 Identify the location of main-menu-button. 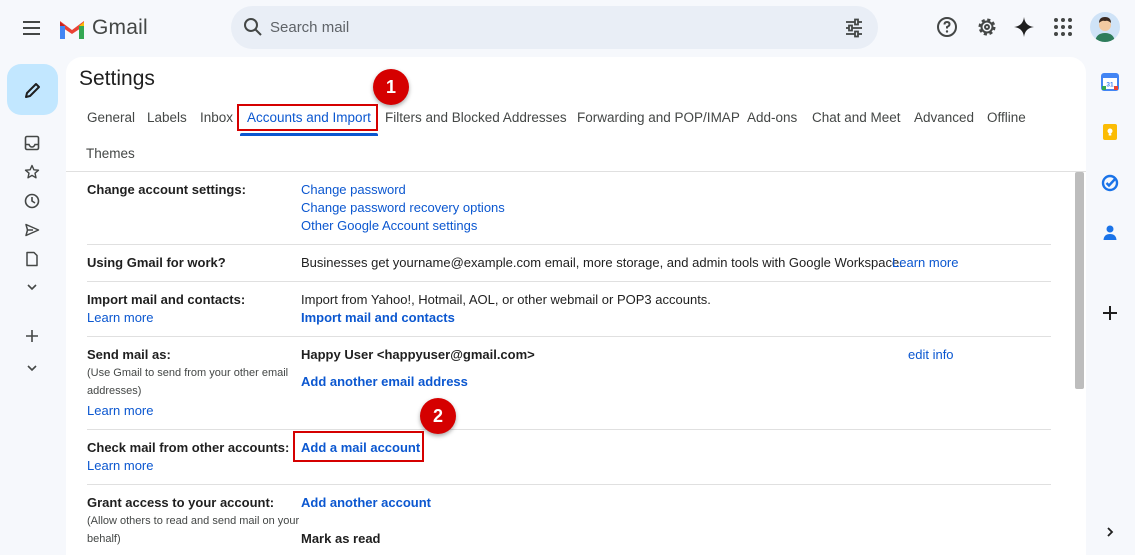
(32, 28).